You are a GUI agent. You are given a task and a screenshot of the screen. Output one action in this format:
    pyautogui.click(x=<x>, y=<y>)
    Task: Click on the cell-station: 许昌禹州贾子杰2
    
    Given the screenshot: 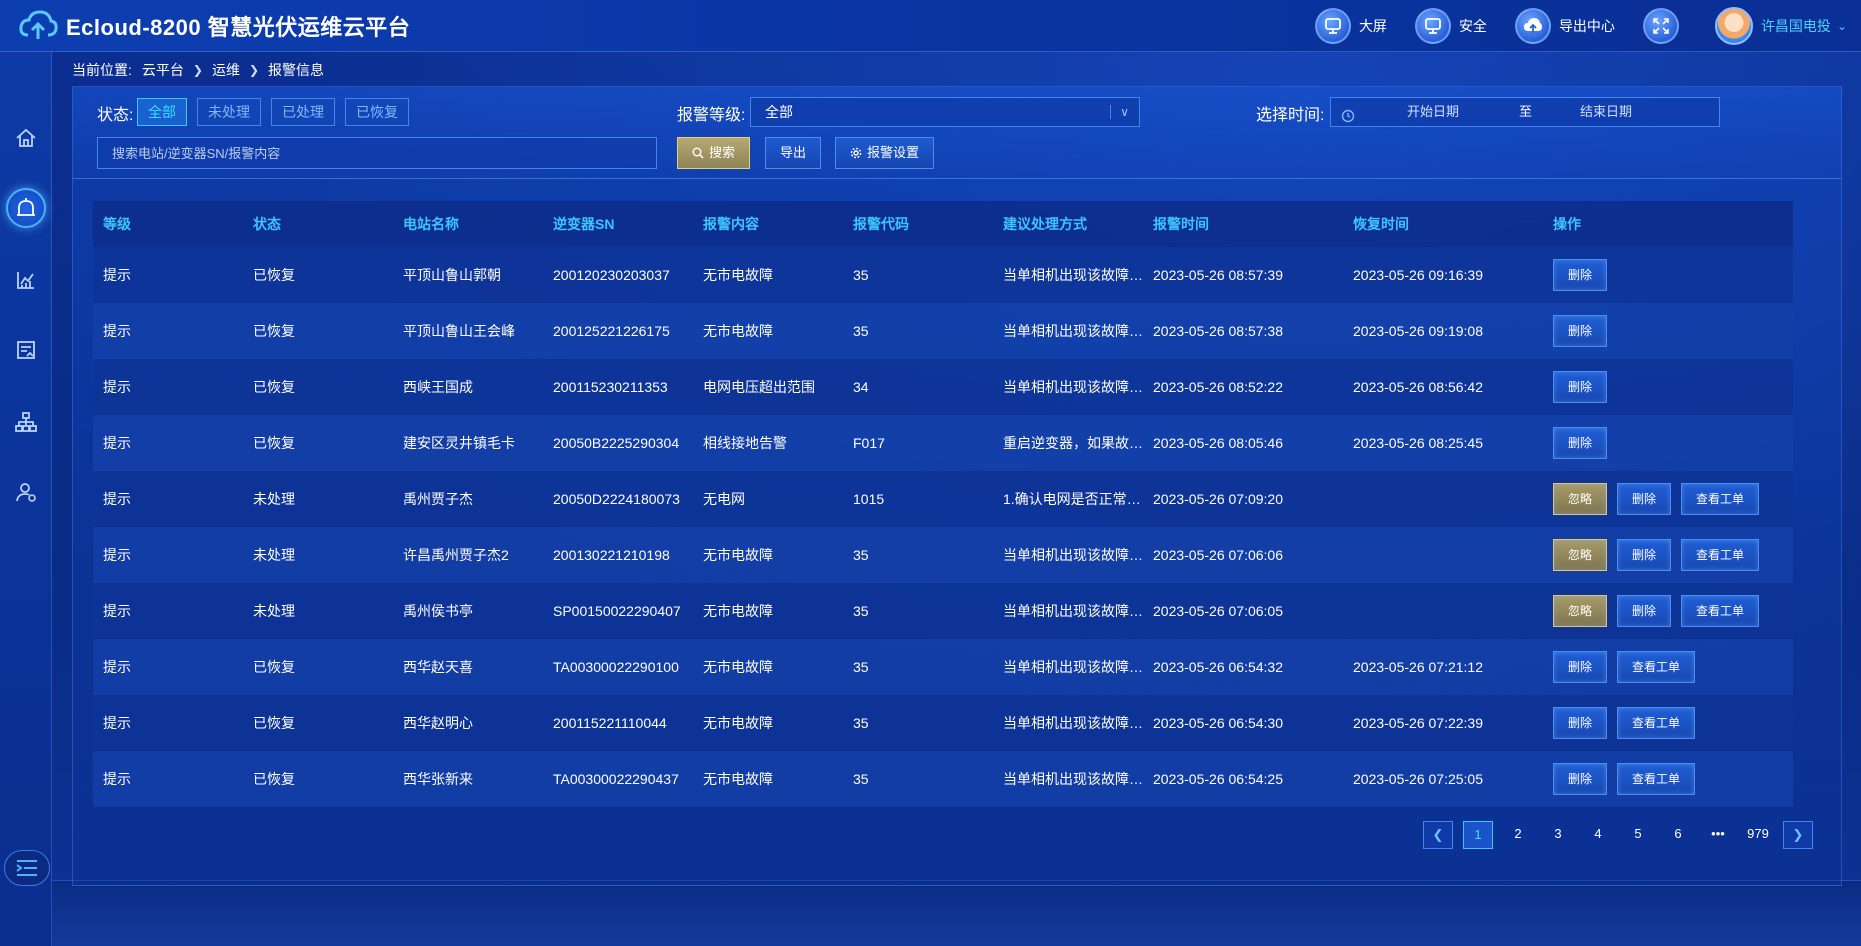 What is the action you would take?
    pyautogui.click(x=456, y=555)
    